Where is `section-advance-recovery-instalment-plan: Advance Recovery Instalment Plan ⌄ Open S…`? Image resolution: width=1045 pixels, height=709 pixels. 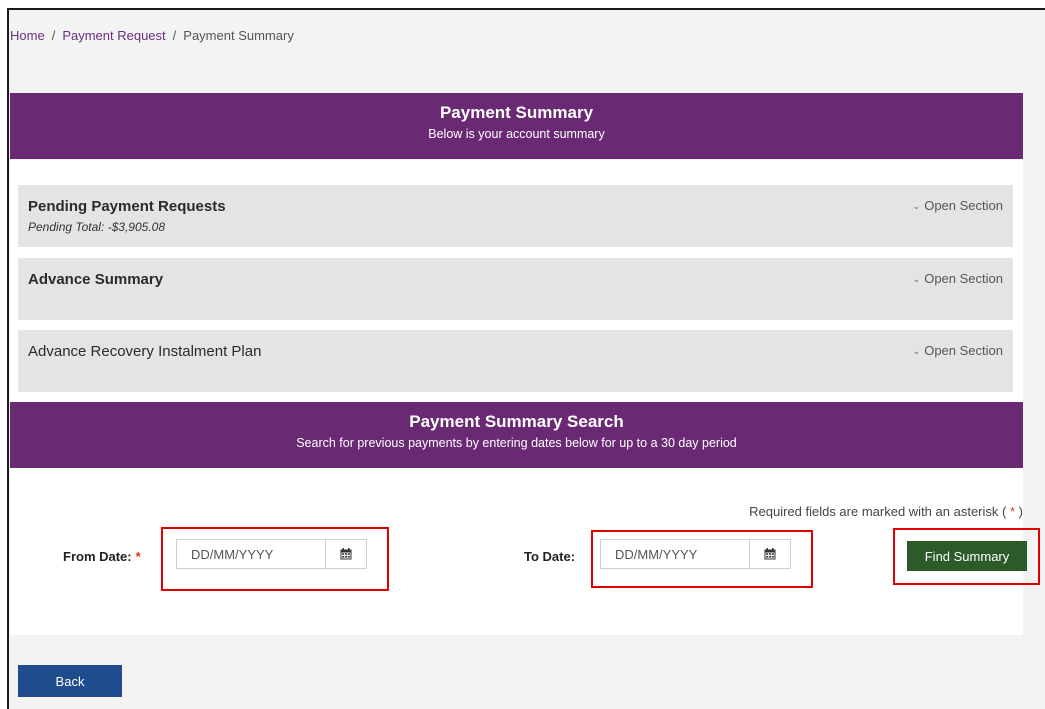
section-advance-recovery-instalment-plan: Advance Recovery Instalment Plan ⌄ Open S… is located at coordinates (515, 361).